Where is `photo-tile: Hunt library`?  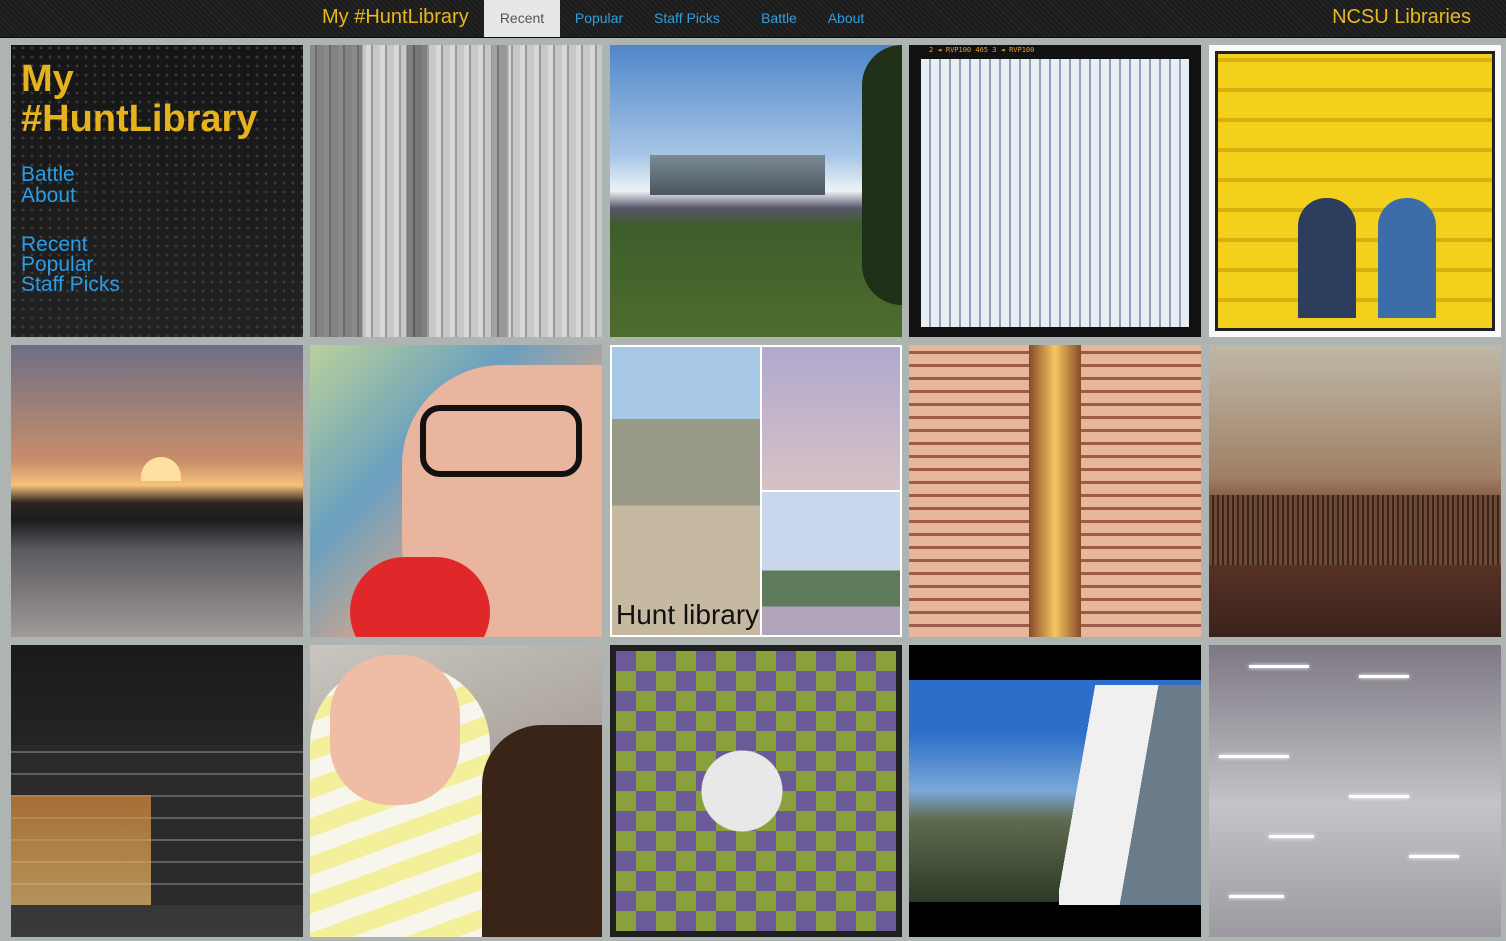 photo-tile: Hunt library is located at coordinates (756, 491).